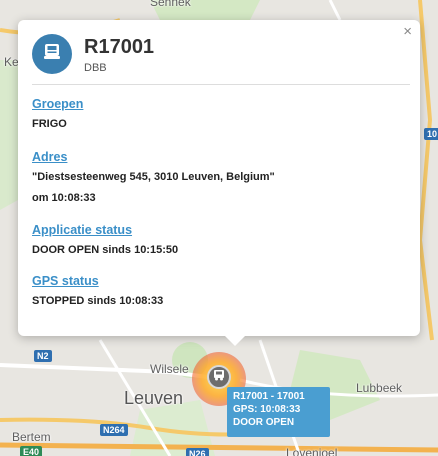  What do you see at coordinates (197, 452) in the screenshot?
I see `route-shield-n26: N26` at bounding box center [197, 452].